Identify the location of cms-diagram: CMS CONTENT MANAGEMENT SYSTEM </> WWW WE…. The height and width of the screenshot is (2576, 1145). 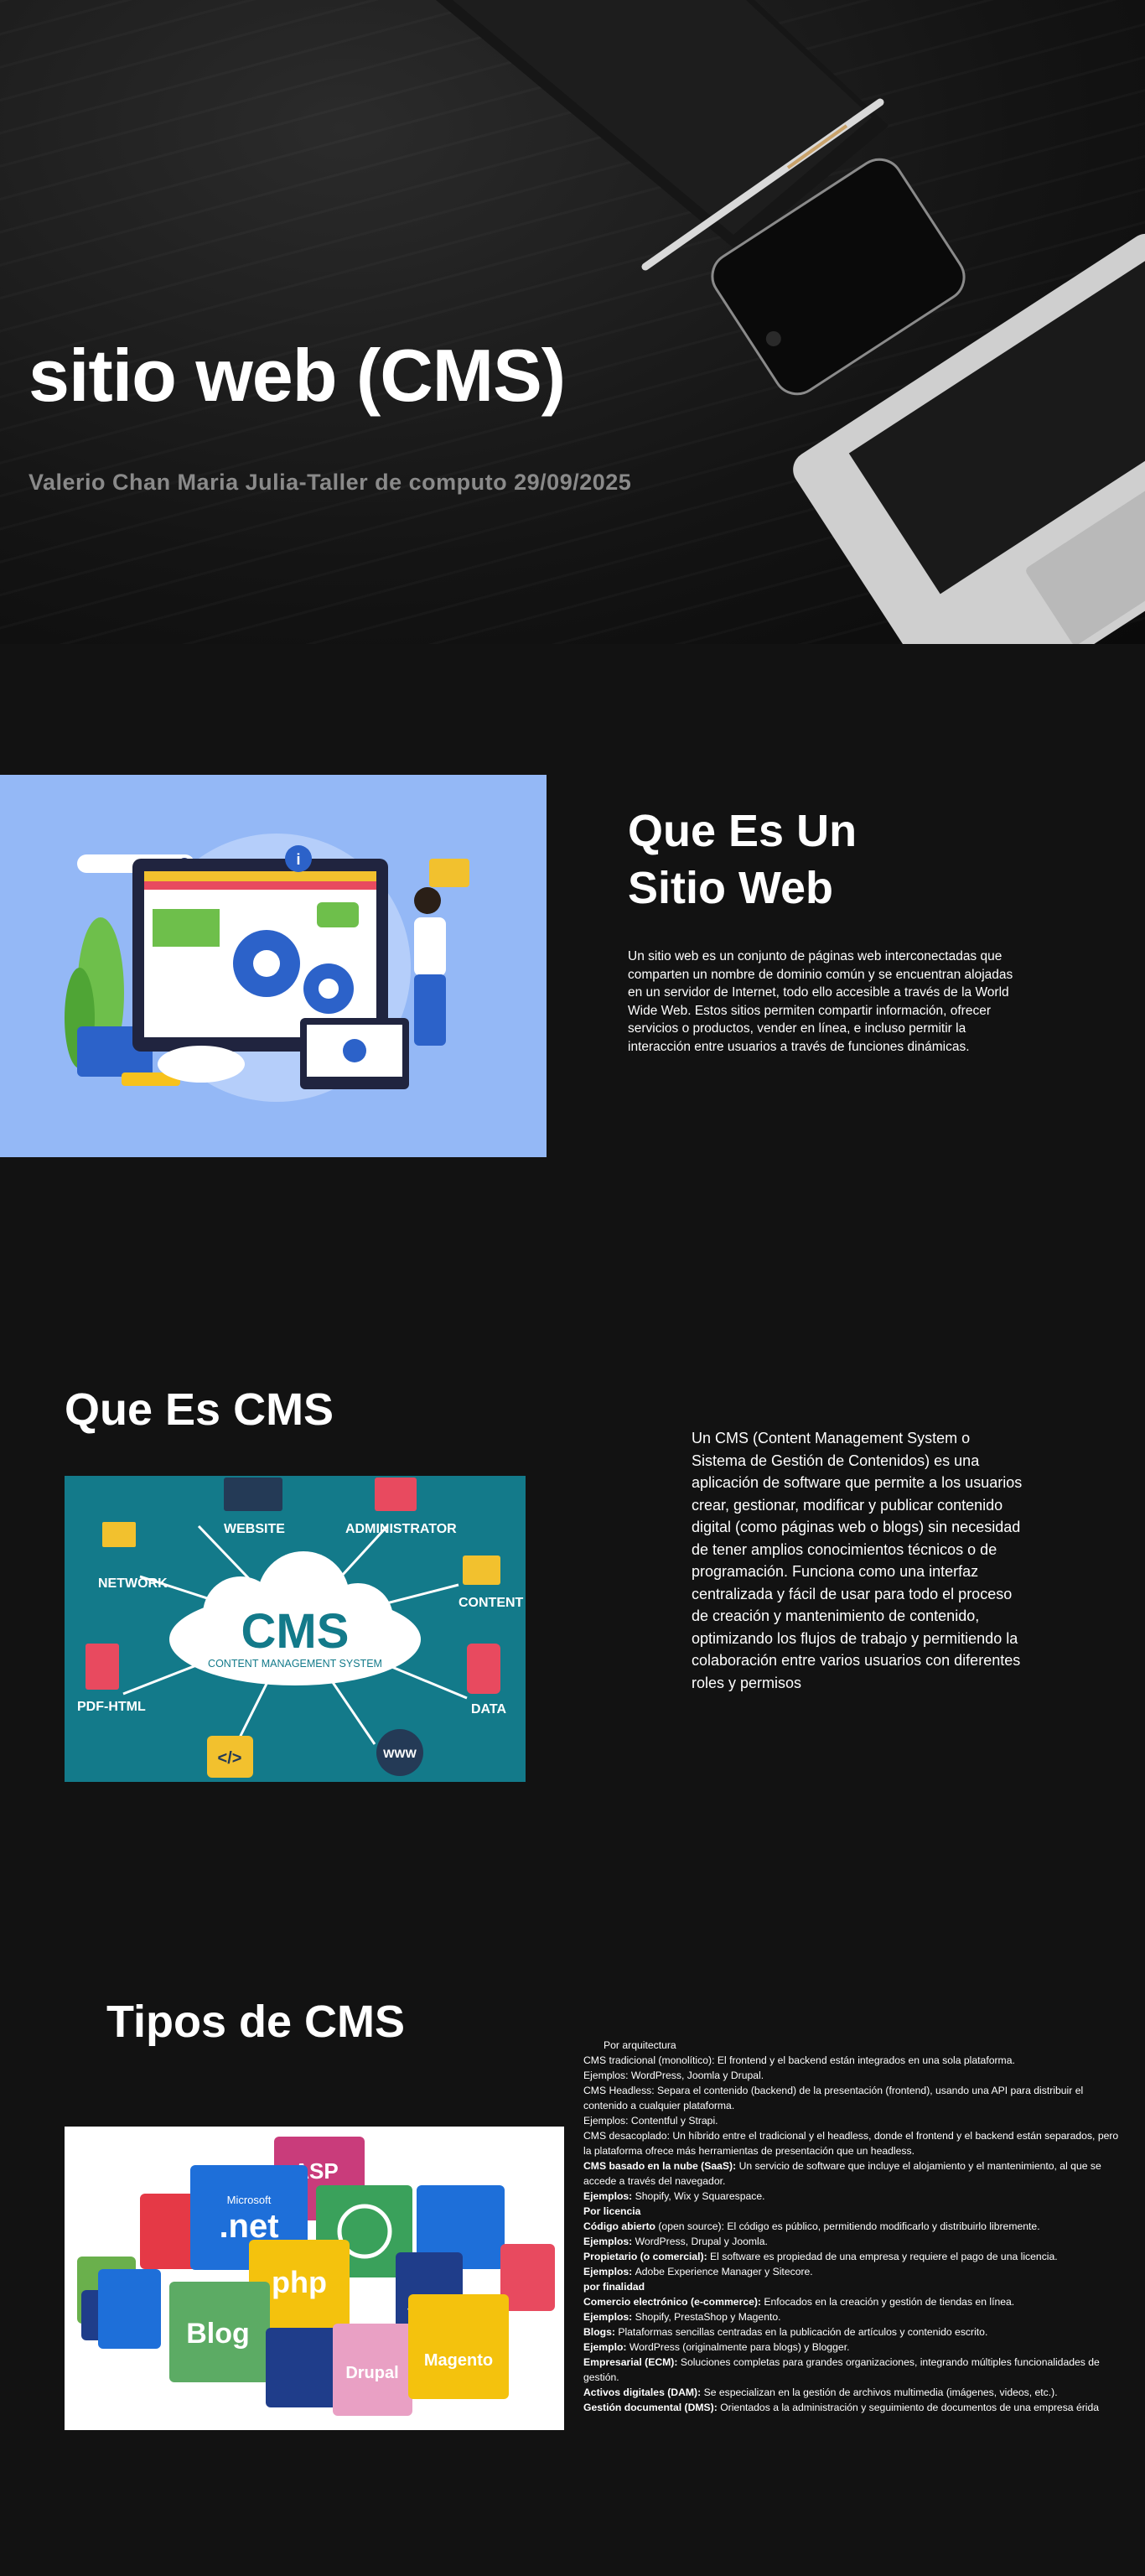
(295, 1629).